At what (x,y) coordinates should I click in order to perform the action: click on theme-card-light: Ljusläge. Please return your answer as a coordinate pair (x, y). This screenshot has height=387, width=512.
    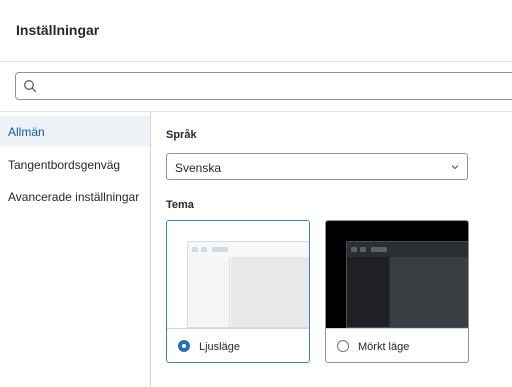
    Looking at the image, I should click on (238, 291).